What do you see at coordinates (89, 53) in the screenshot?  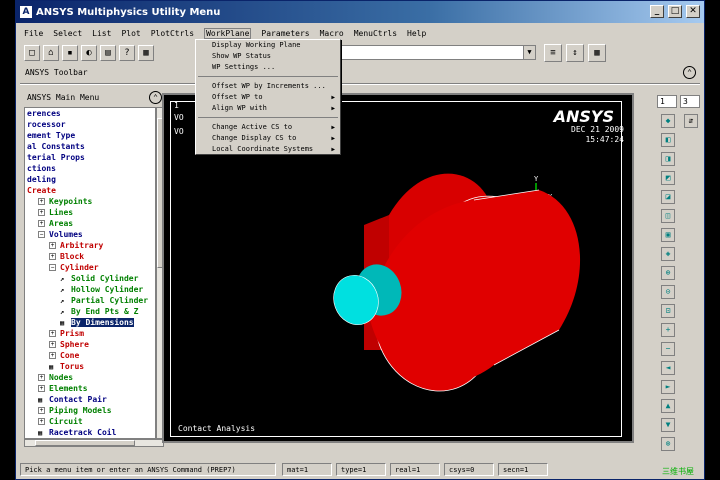 I see `pan-zoom-icon: ◐` at bounding box center [89, 53].